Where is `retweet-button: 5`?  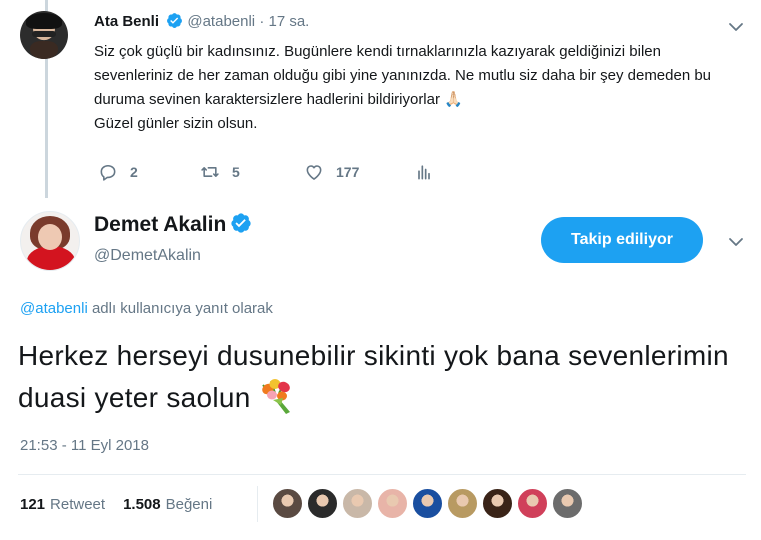
retweet-button: 5 is located at coordinates (252, 172).